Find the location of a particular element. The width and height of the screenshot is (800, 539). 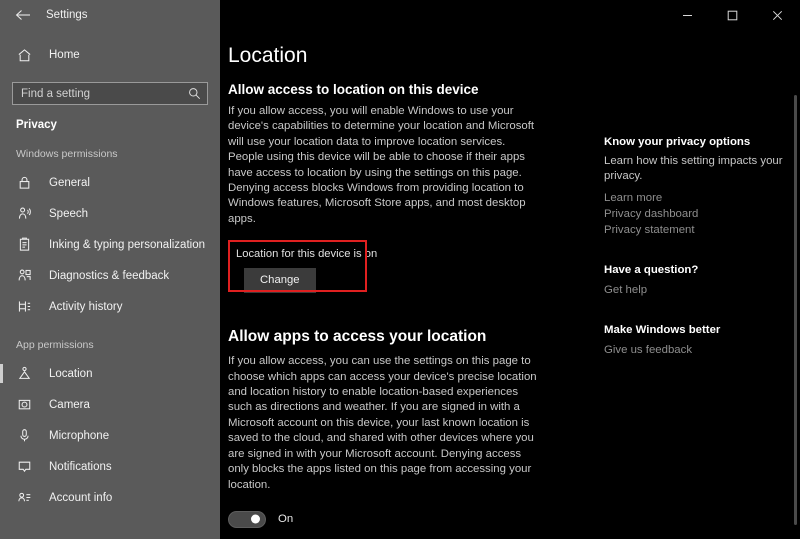

sidebar-item-microphone: Microphone is located at coordinates (110, 435).